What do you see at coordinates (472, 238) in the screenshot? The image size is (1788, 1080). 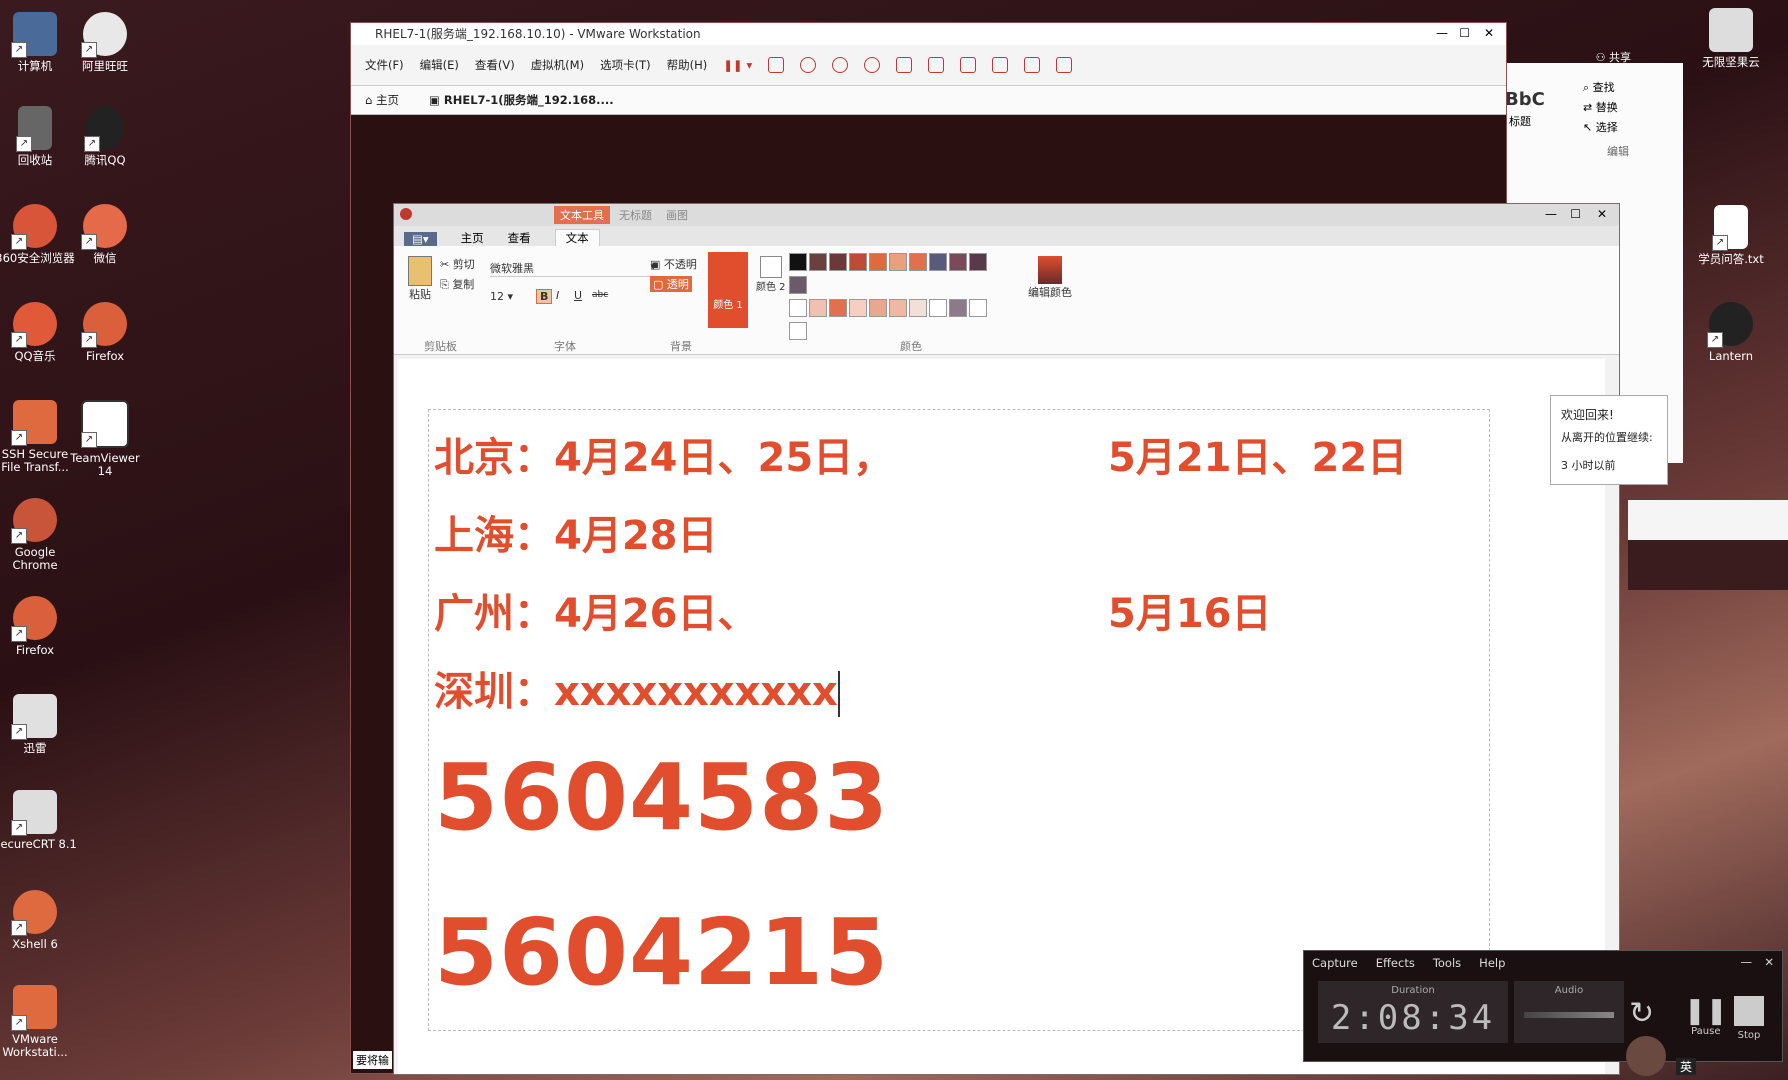 I see `tab-home: 主页` at bounding box center [472, 238].